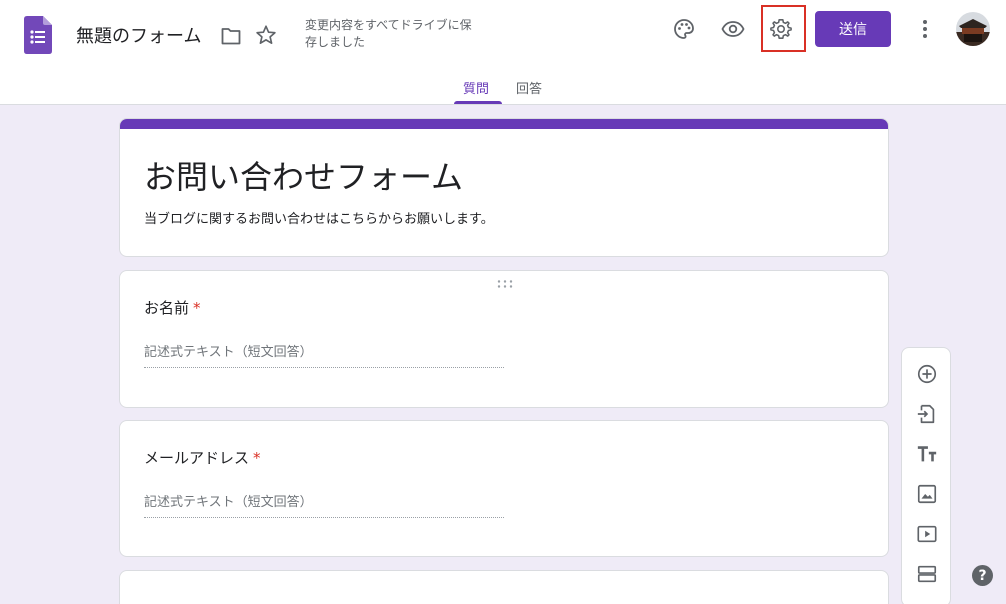 The width and height of the screenshot is (1006, 604). I want to click on import-questions-icon, so click(926, 414).